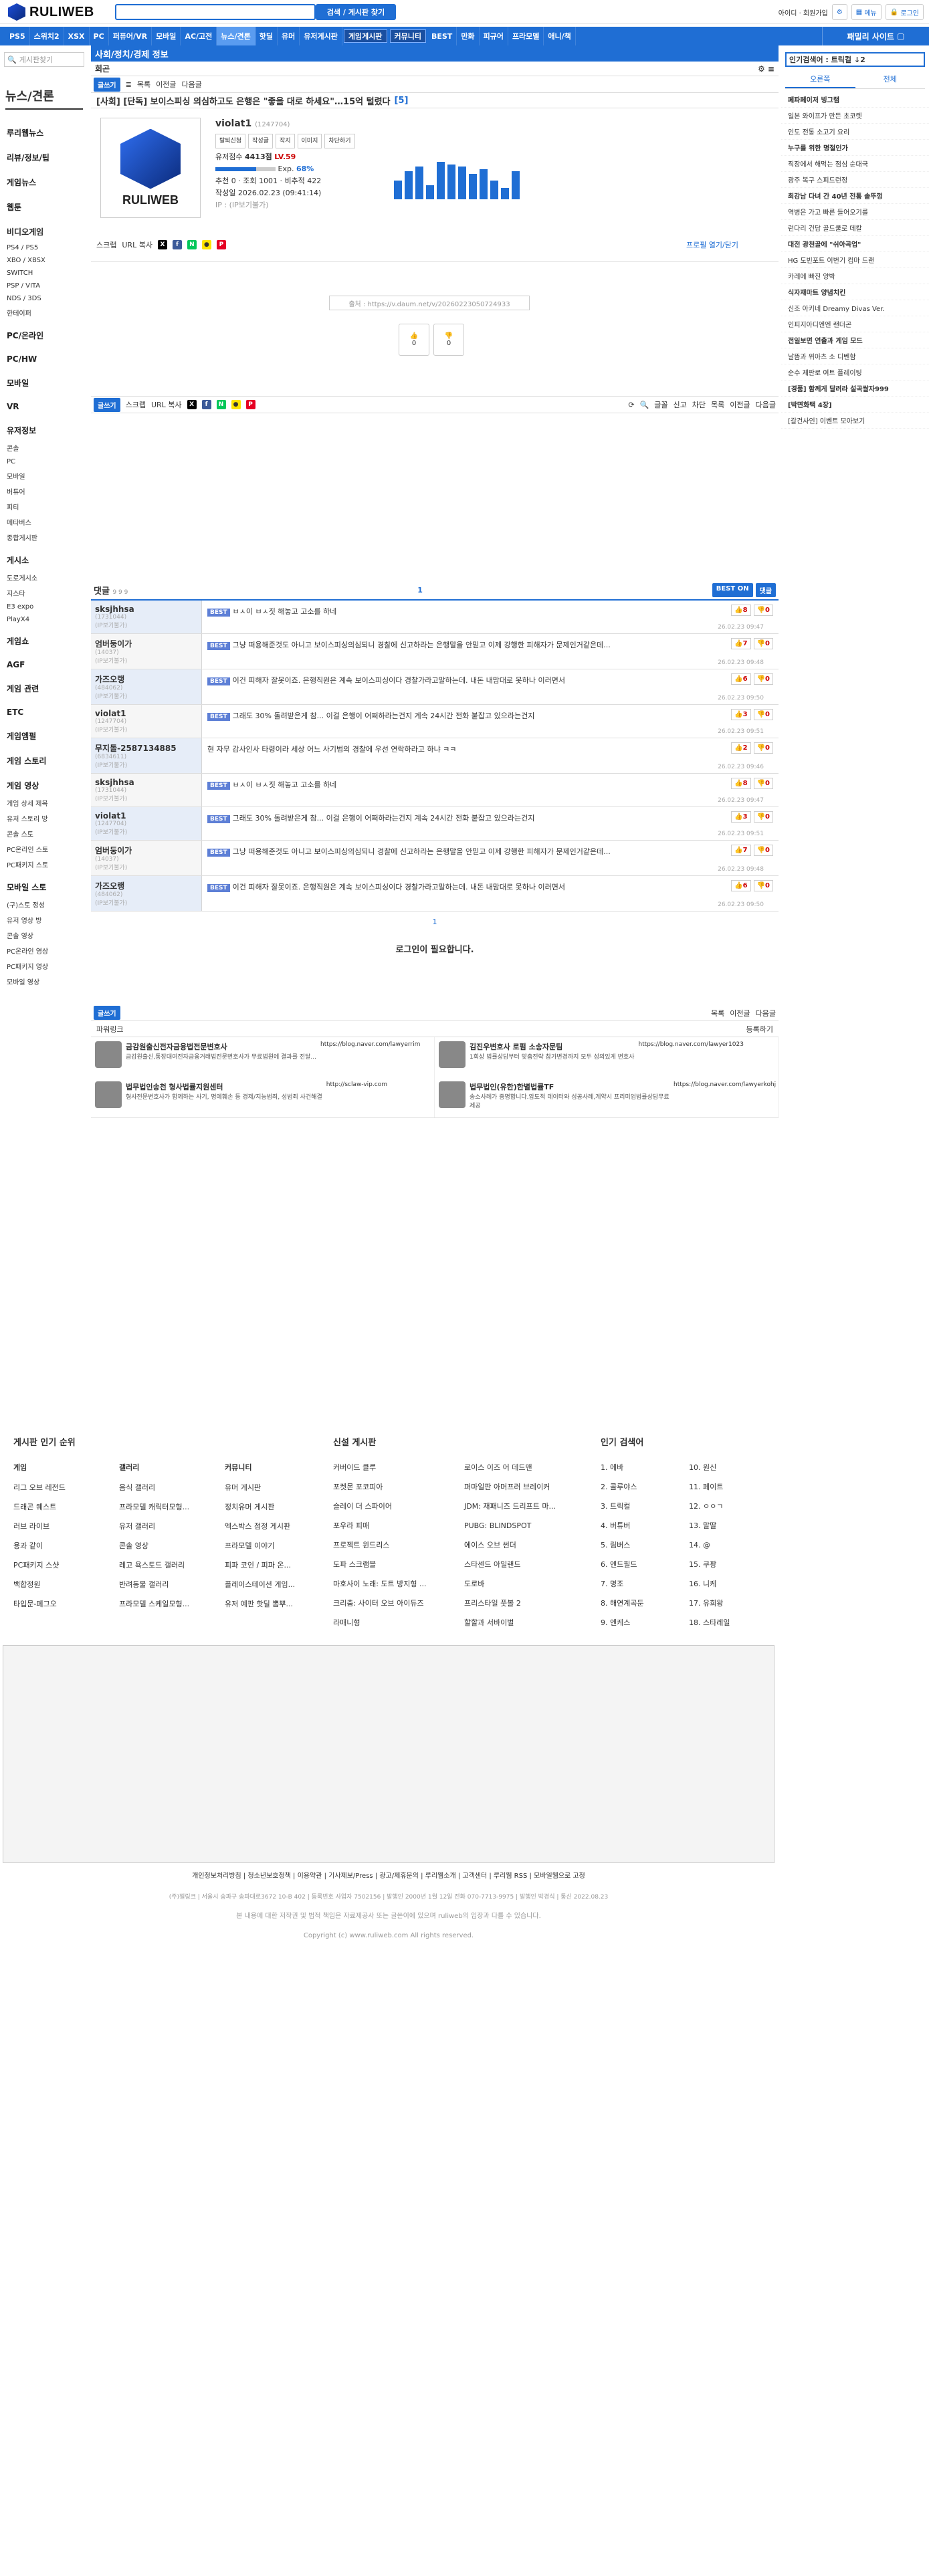 This screenshot has width=929, height=2576. I want to click on profile-tag: 작성글, so click(260, 141).